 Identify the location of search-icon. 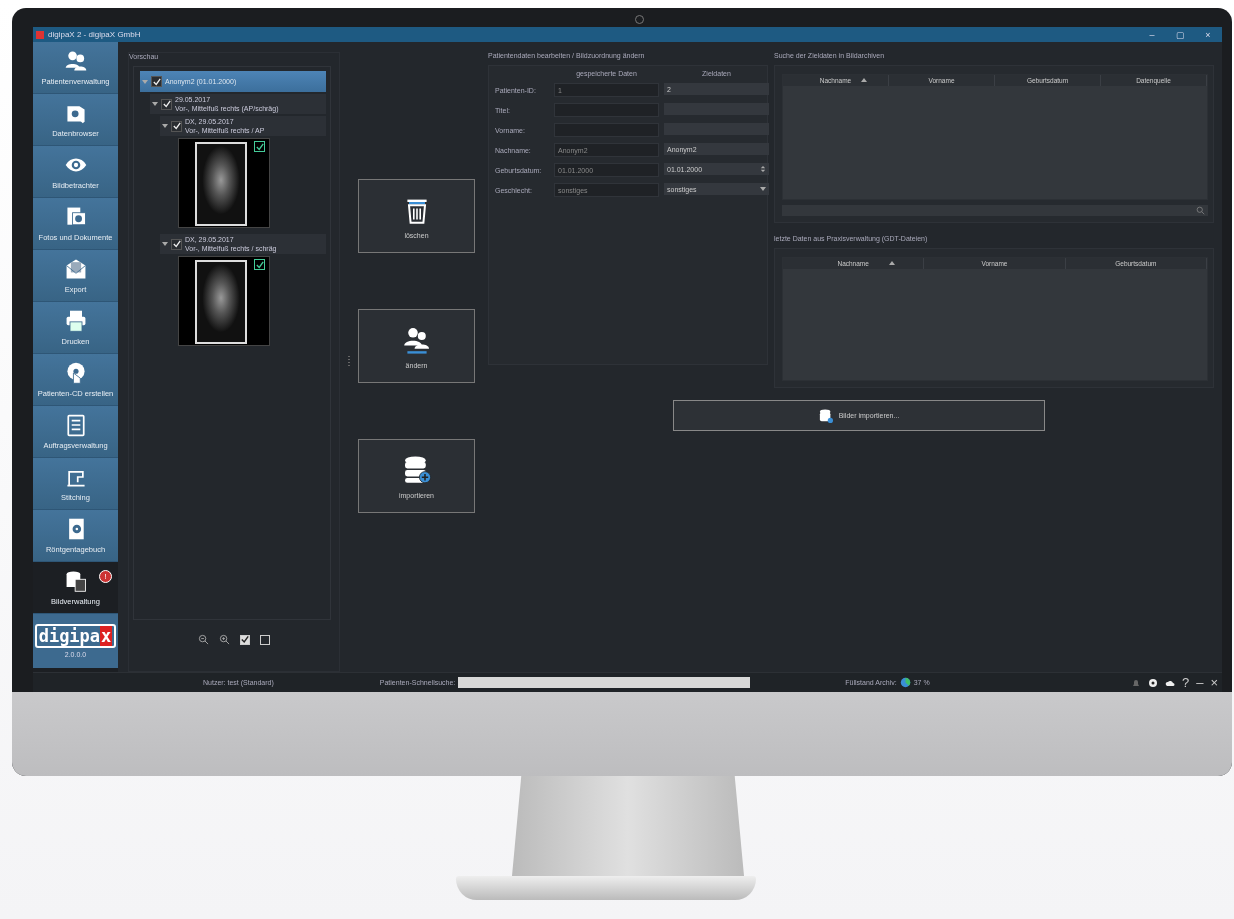
(1200, 210).